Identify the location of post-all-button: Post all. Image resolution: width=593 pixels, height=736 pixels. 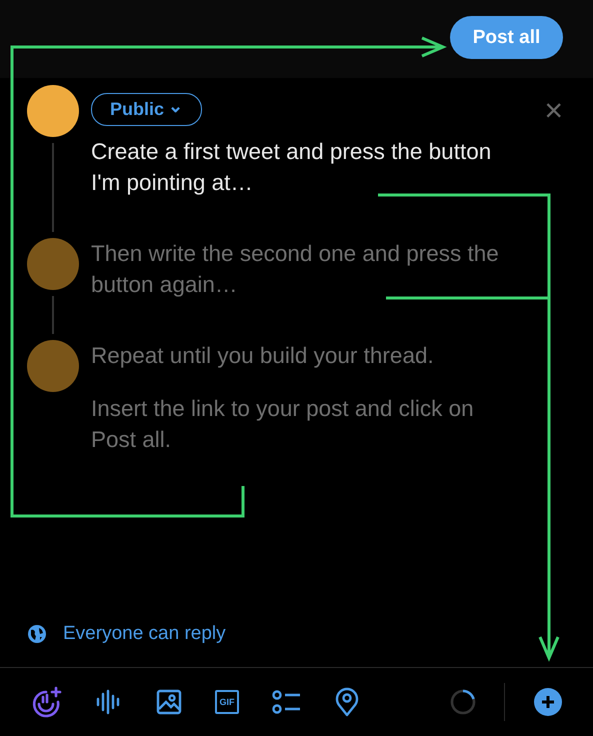
(506, 37).